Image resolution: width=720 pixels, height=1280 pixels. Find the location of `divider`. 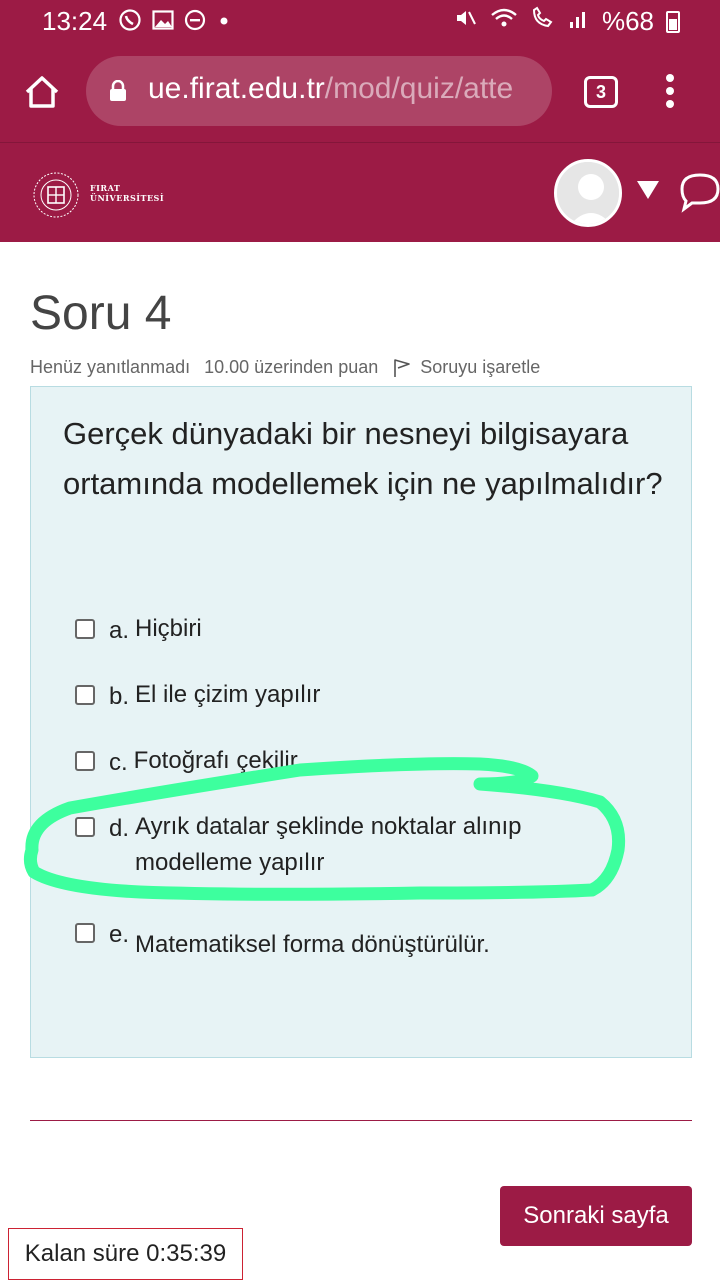

divider is located at coordinates (361, 1120).